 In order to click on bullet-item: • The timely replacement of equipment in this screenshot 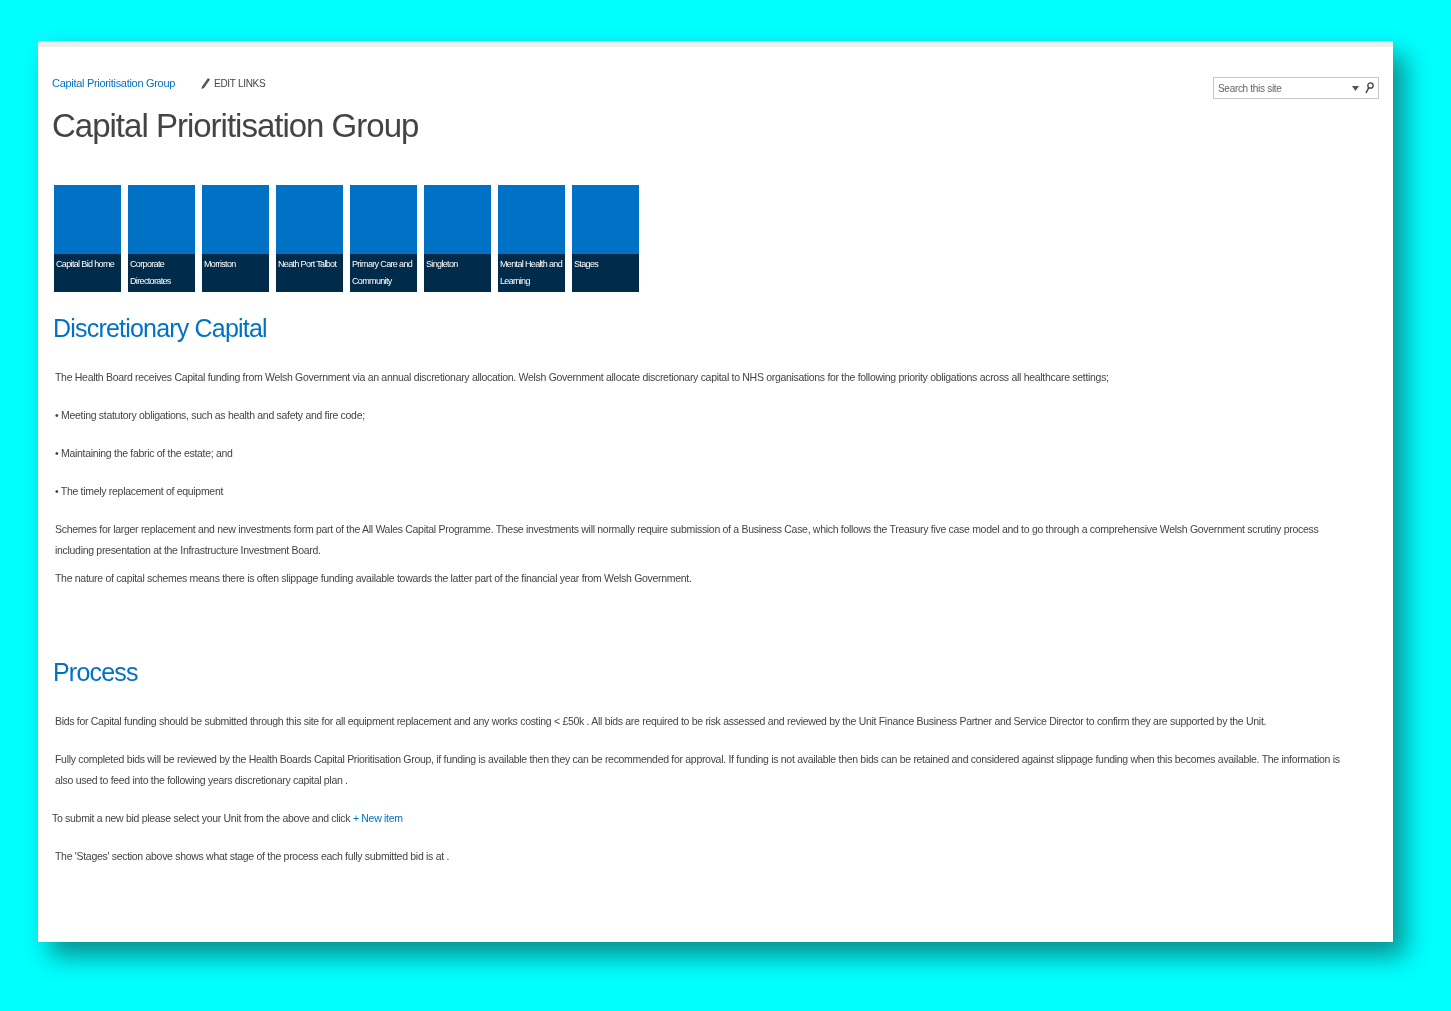, I will do `click(139, 491)`.